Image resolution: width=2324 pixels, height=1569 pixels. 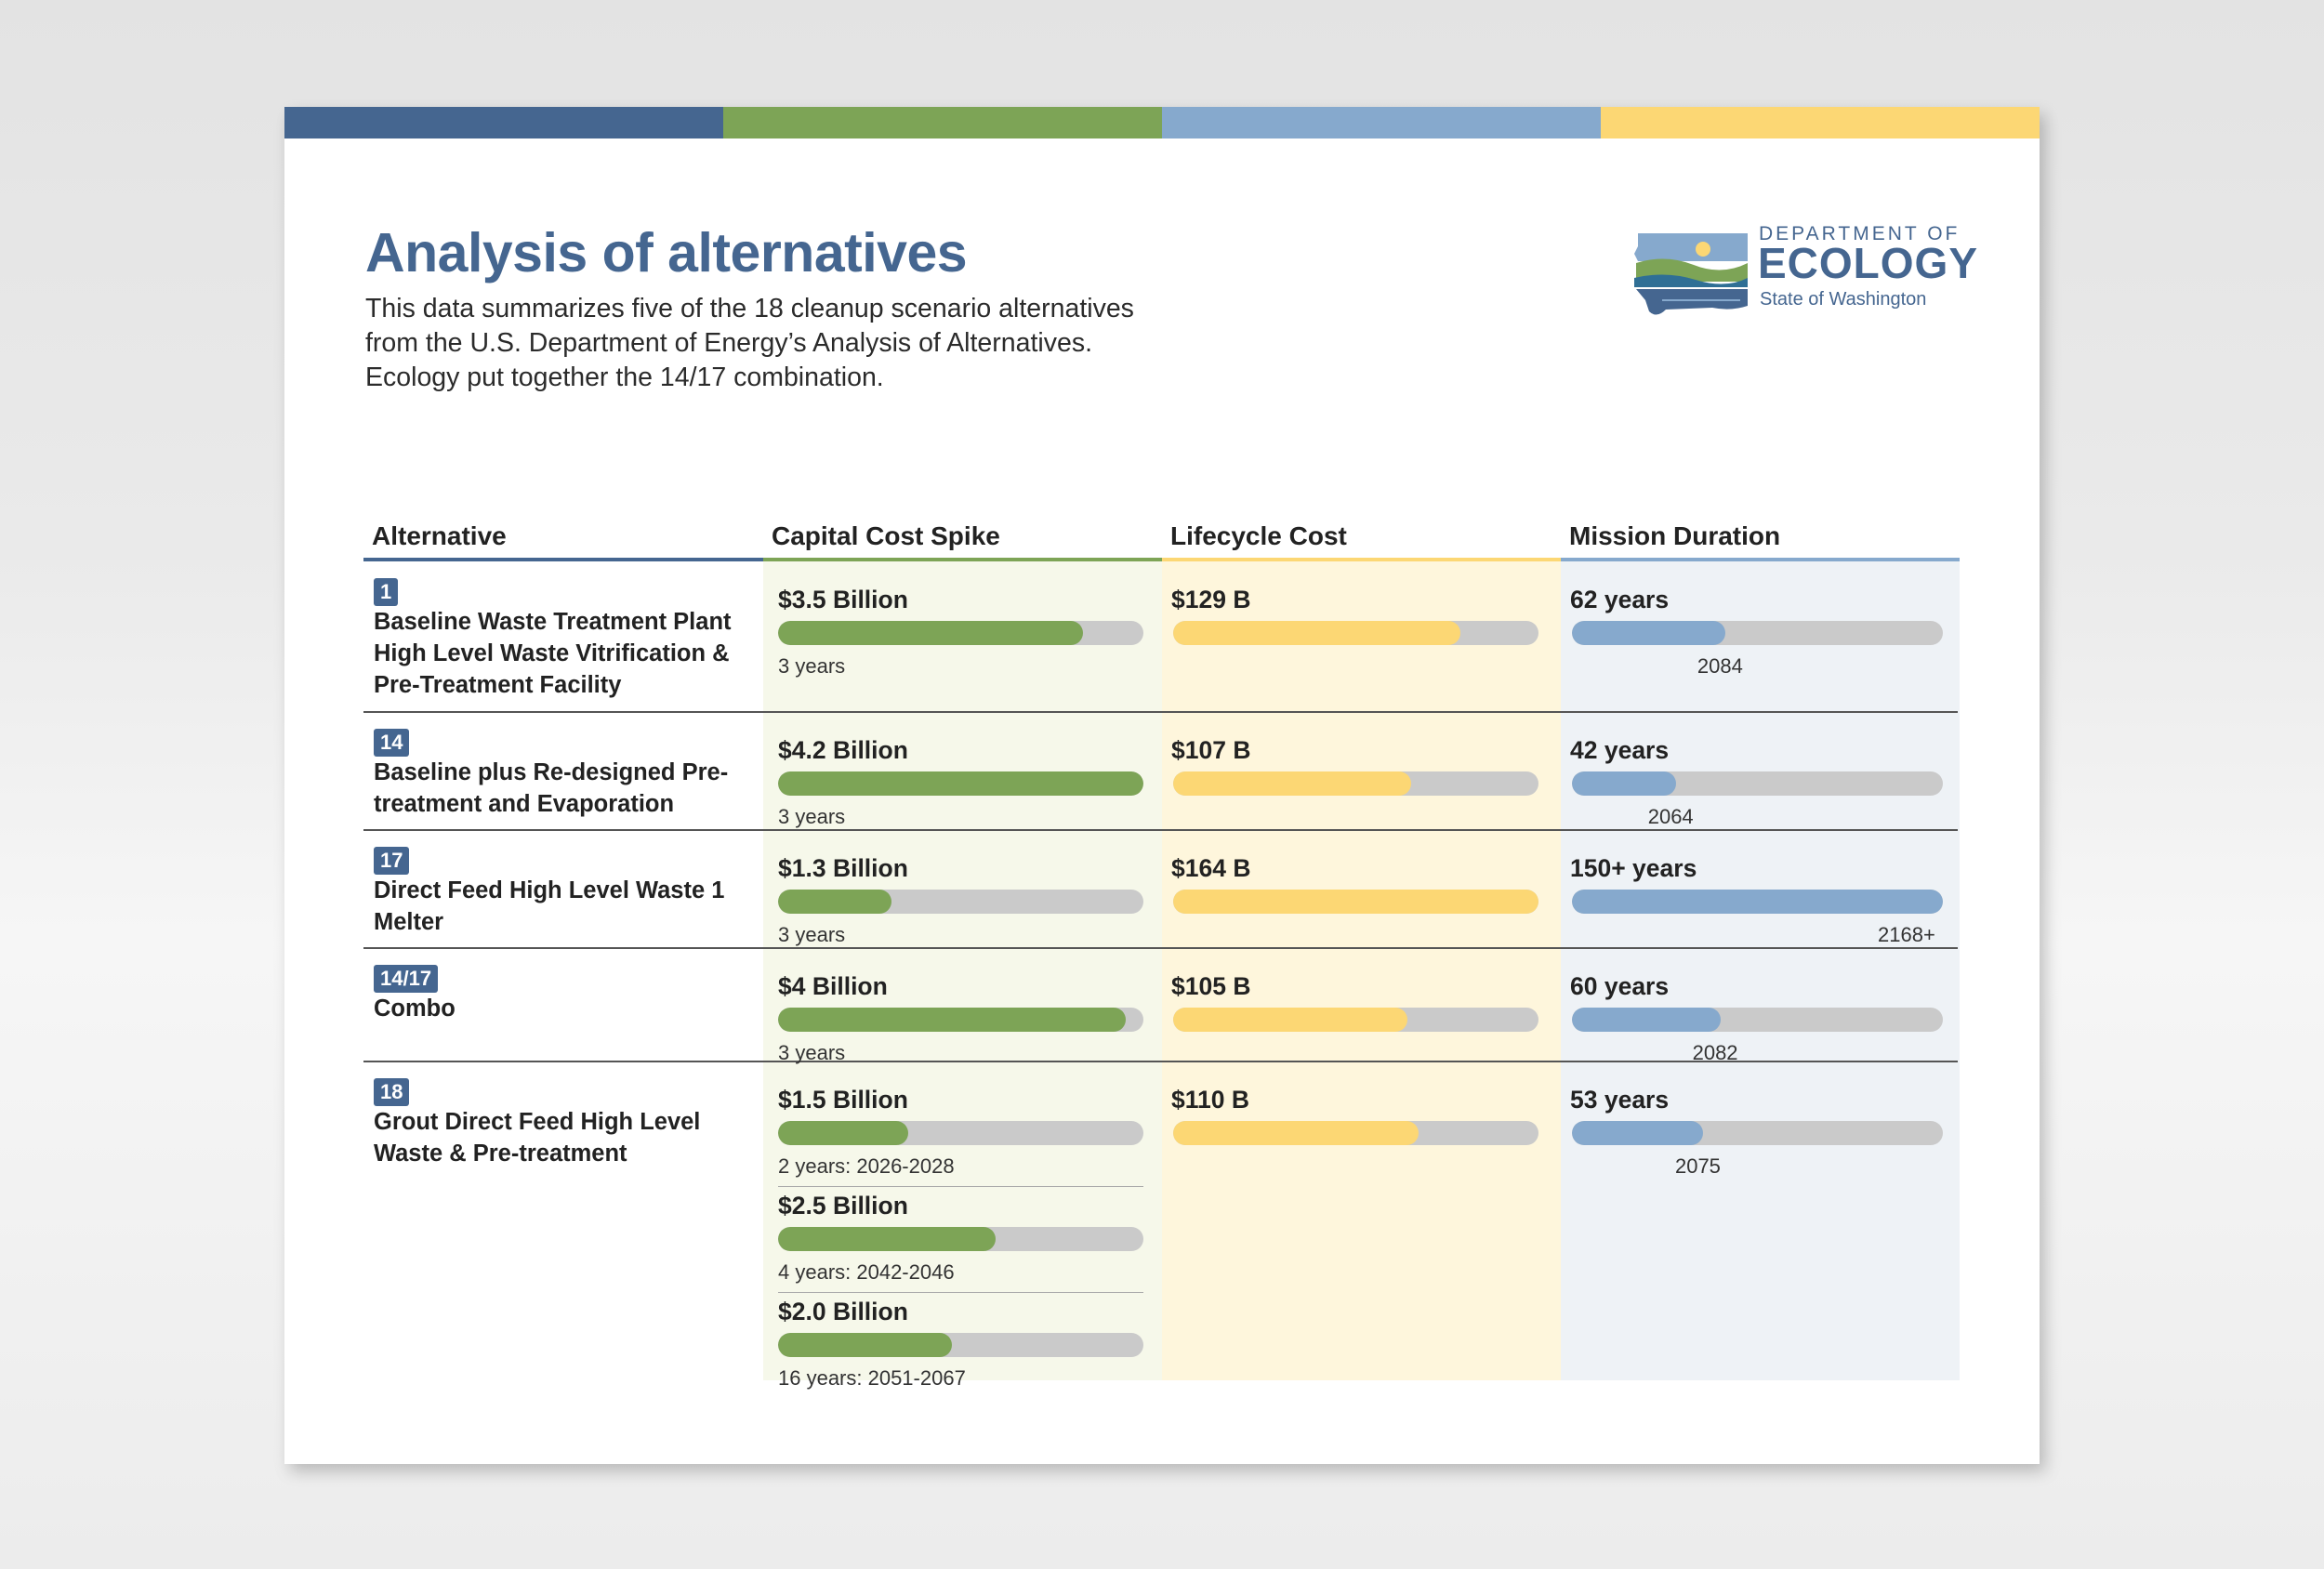 What do you see at coordinates (872, 1378) in the screenshot?
I see `capital-cost-duration-note: 16 years: 2051-2067` at bounding box center [872, 1378].